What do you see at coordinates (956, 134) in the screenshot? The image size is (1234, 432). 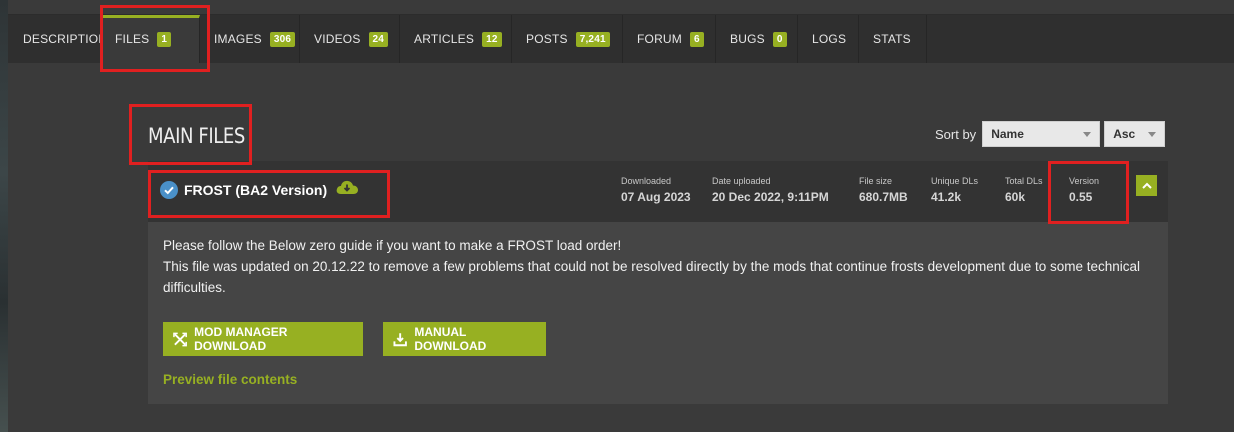 I see `sort-label: Sort by` at bounding box center [956, 134].